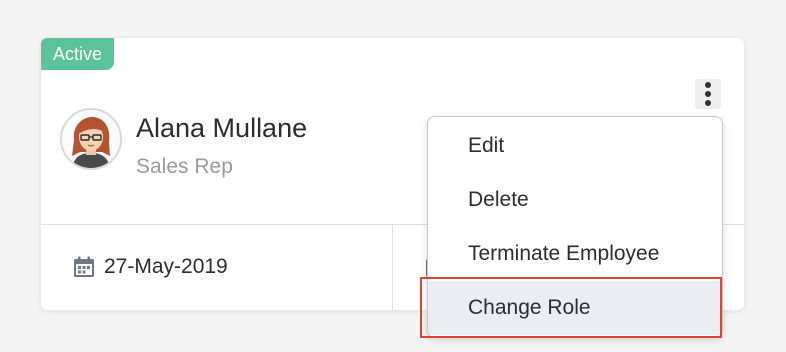 This screenshot has width=786, height=352. I want to click on menu-item-change-role: Change Role, so click(575, 308).